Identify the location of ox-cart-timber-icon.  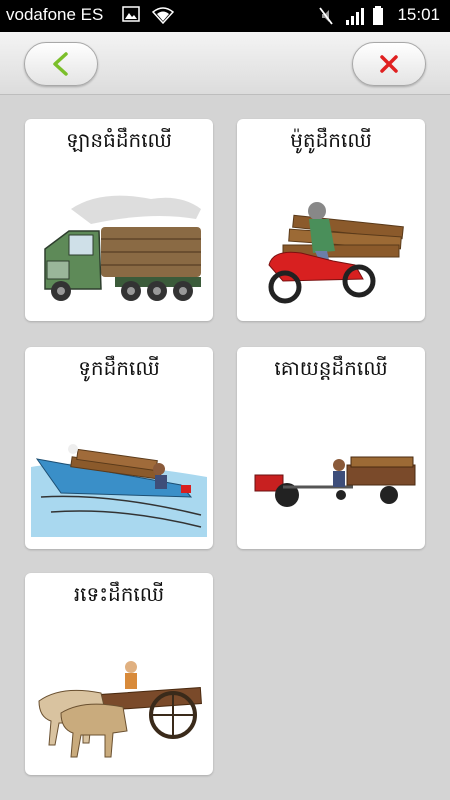
(120, 709).